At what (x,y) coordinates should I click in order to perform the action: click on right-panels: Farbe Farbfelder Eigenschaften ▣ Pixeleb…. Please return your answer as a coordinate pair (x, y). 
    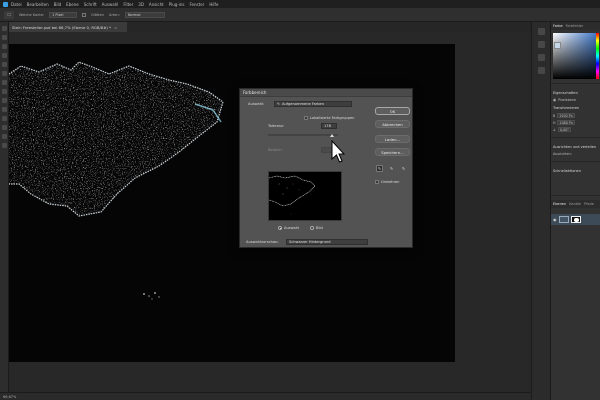
    Looking at the image, I should click on (575, 211).